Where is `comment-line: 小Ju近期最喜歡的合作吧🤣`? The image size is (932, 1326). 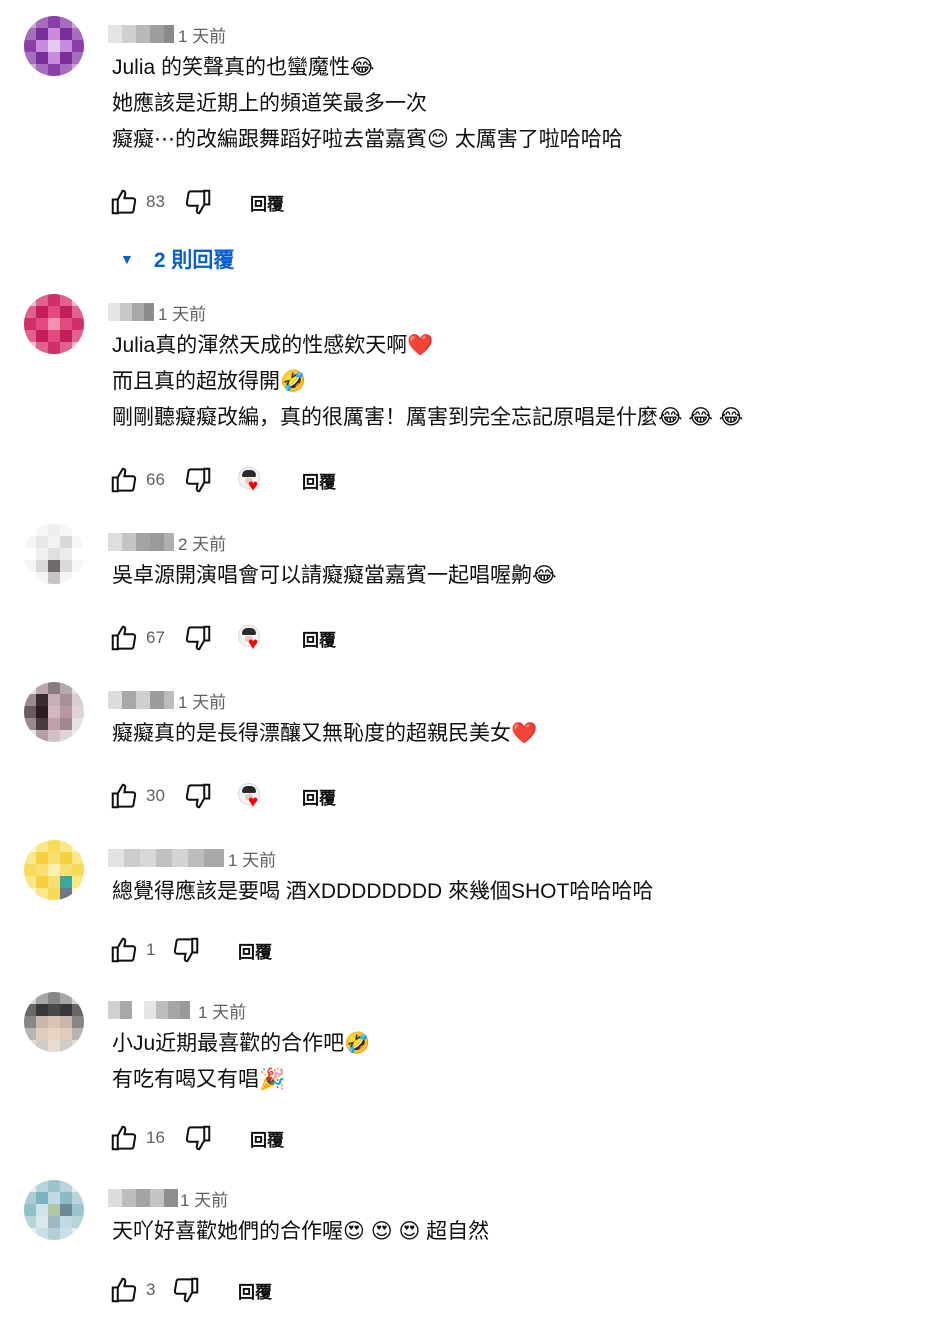
comment-line: 小Ju近期最喜歡的合作吧🤣 is located at coordinates (241, 1043).